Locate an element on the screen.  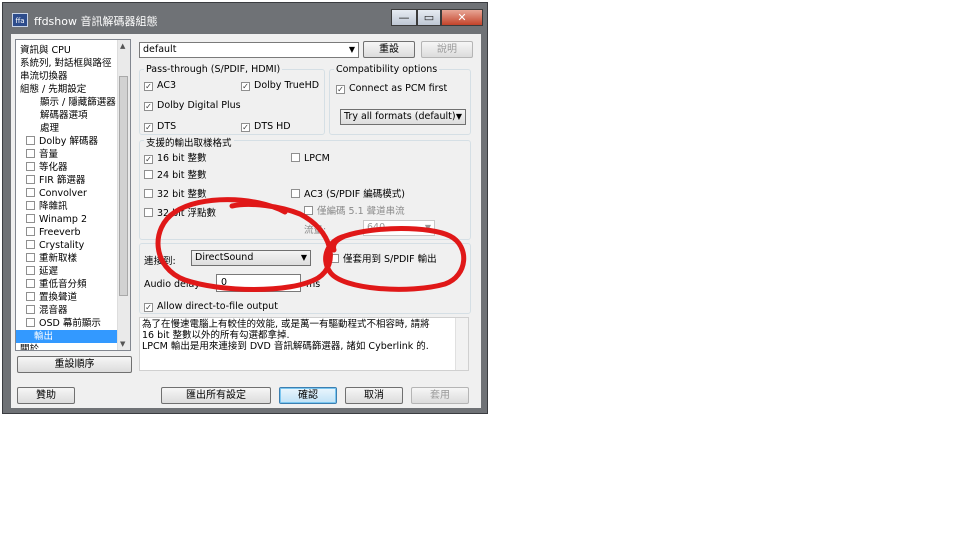
red-circle-connect-to is located at coordinates (244, 244).